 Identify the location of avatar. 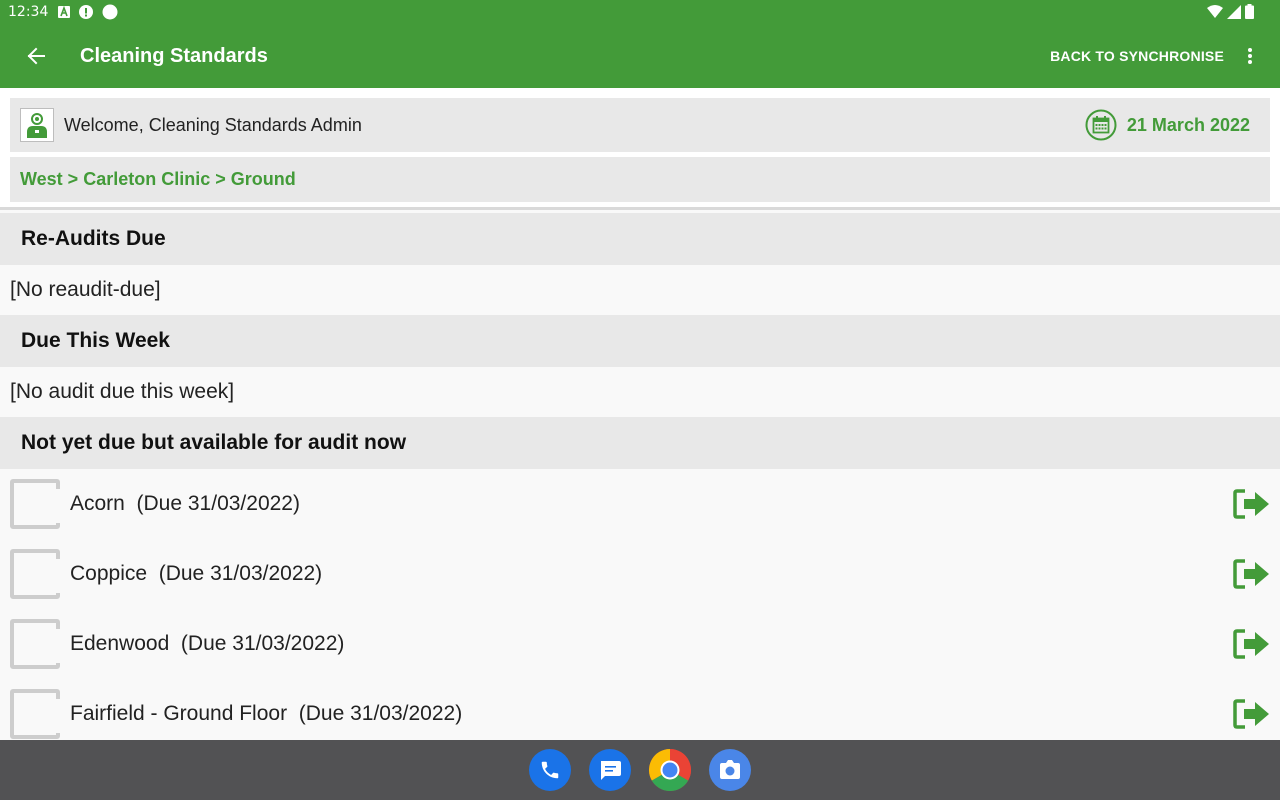
(37, 125).